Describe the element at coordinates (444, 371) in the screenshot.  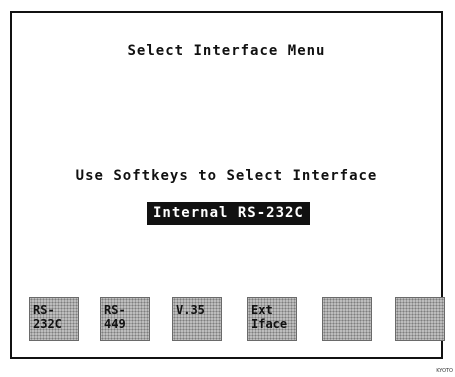
I see `figure-corner-mark: KYOTO` at that location.